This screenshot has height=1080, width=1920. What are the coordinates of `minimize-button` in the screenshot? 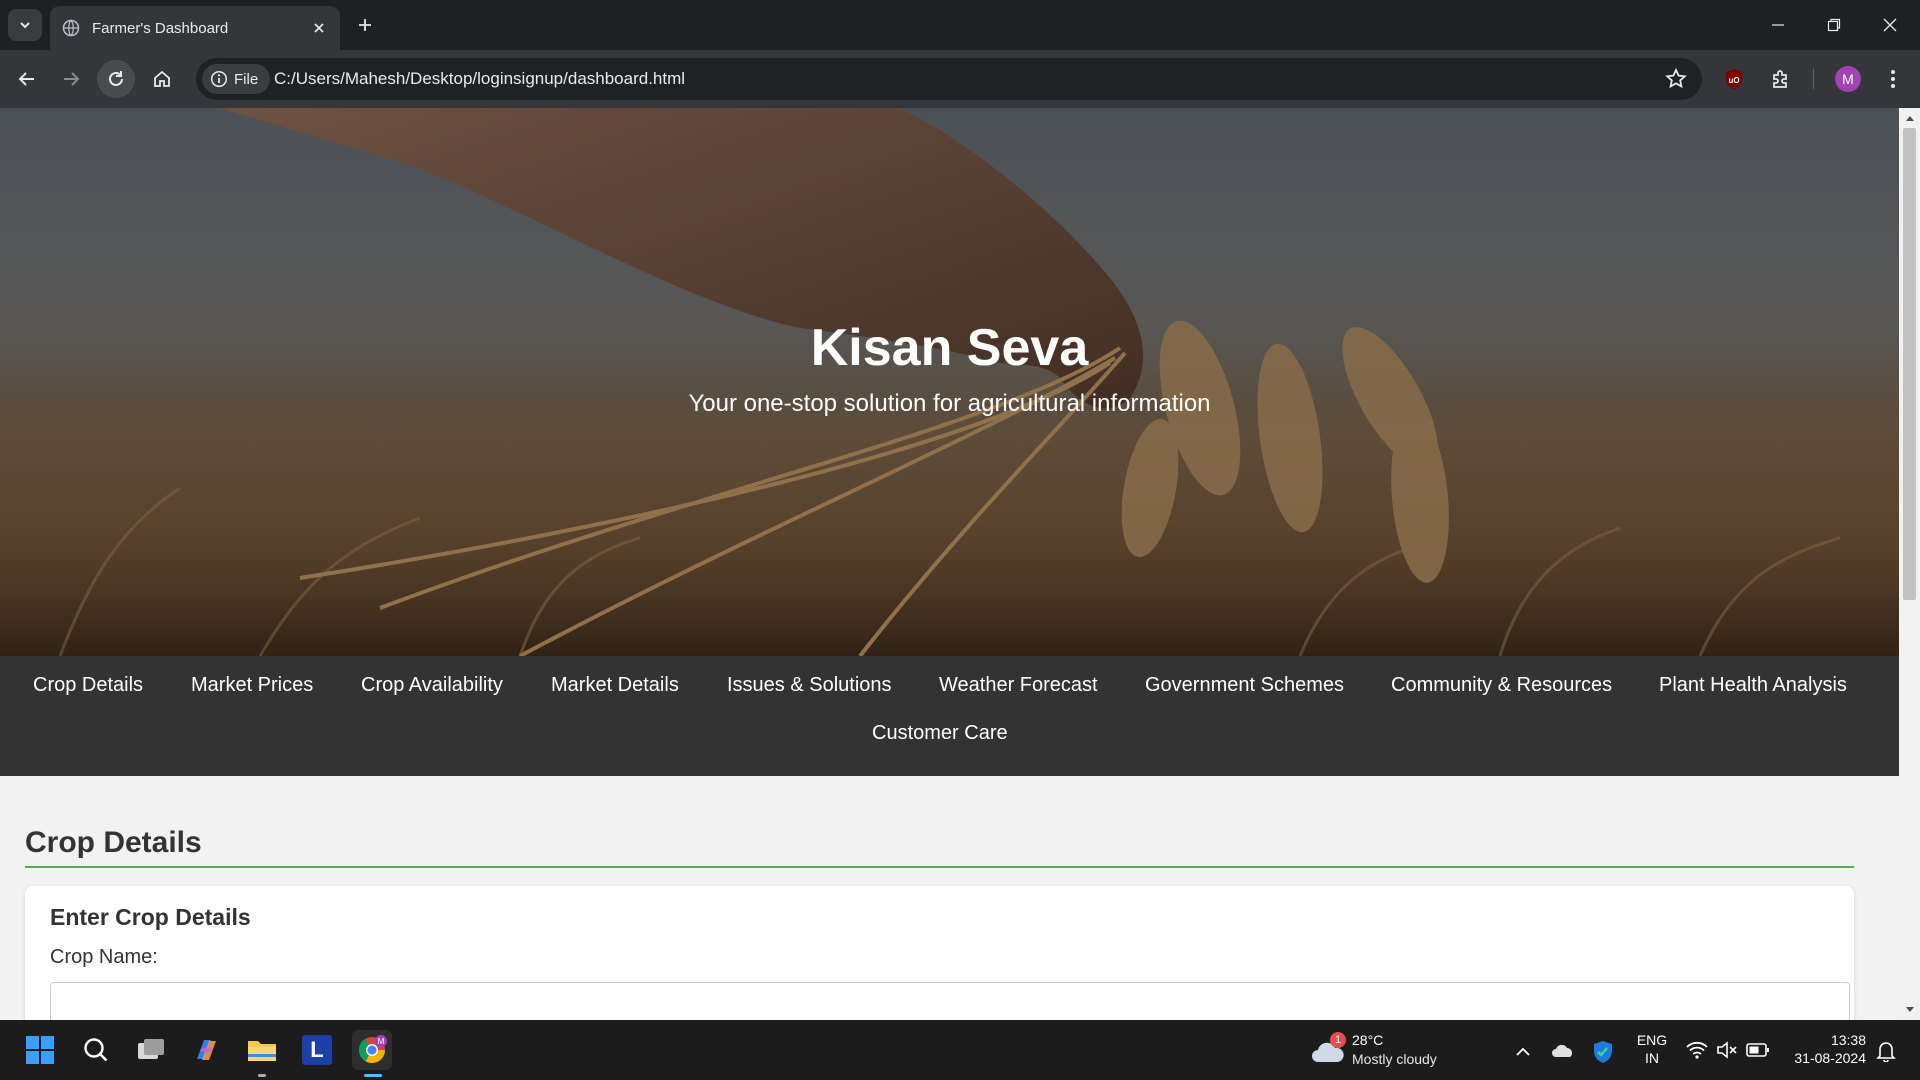 It's located at (1778, 25).